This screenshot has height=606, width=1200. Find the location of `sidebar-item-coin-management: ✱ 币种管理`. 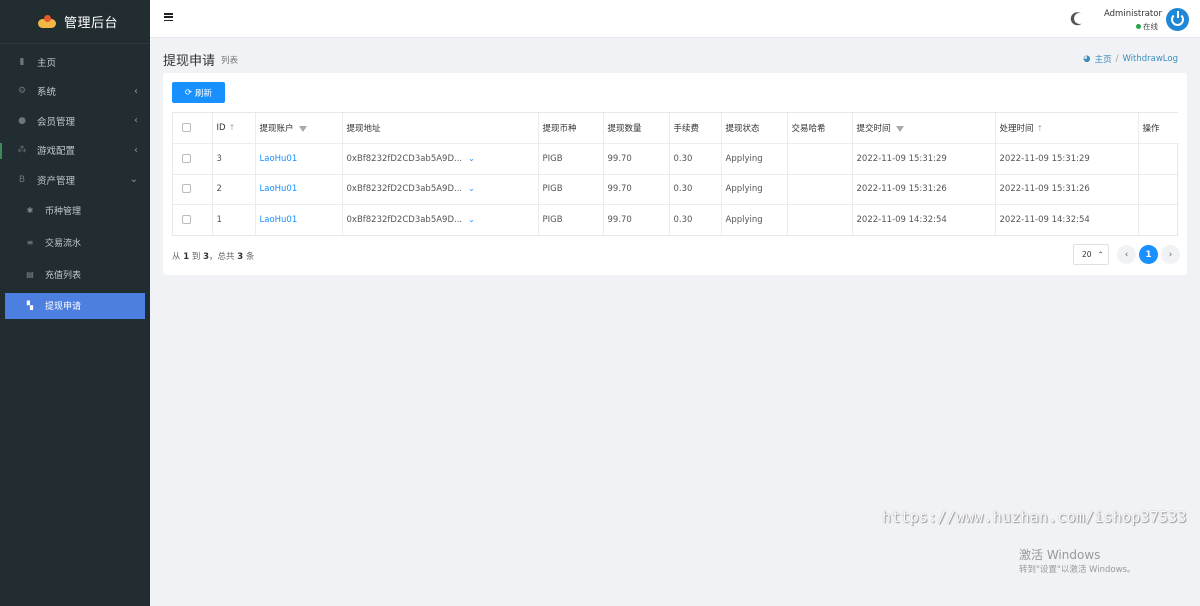

sidebar-item-coin-management: ✱ 币种管理 is located at coordinates (75, 211).